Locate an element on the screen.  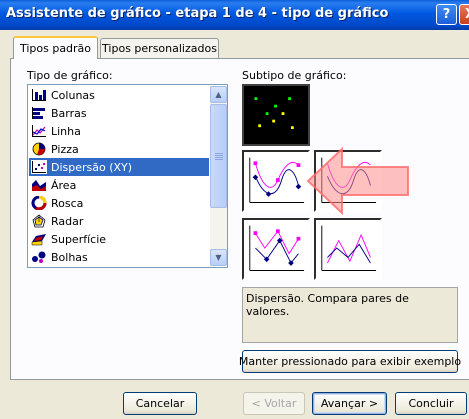
preview-sample-button: Manter pressionado para exibir exemplo is located at coordinates (350, 361).